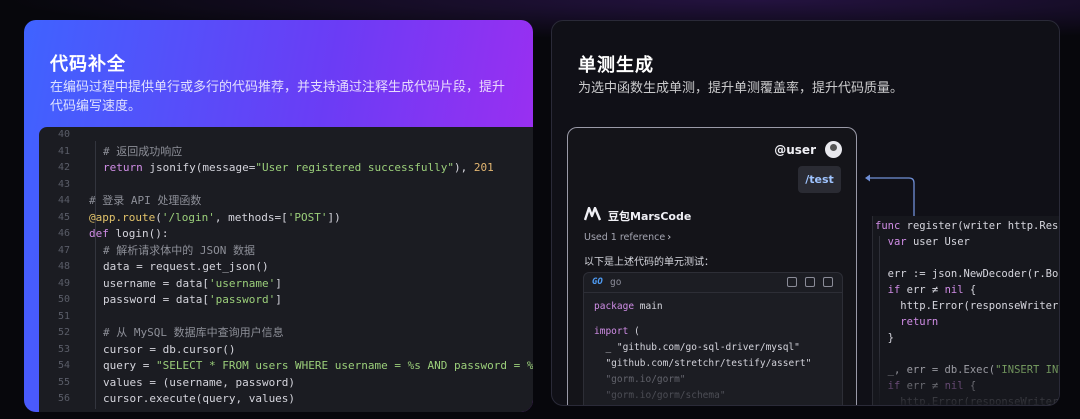  Describe the element at coordinates (616, 65) in the screenshot. I see `card-title: 单测生成` at that location.